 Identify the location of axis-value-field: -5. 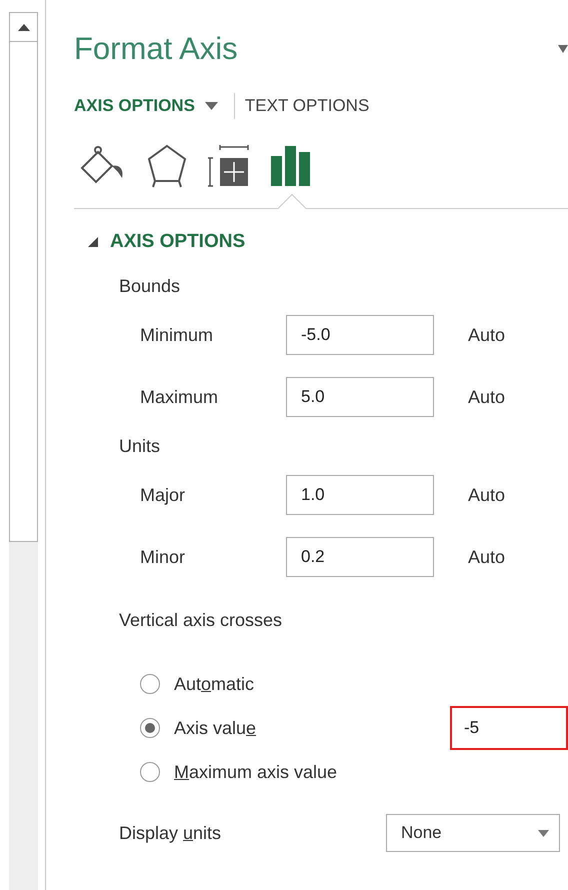
(509, 728).